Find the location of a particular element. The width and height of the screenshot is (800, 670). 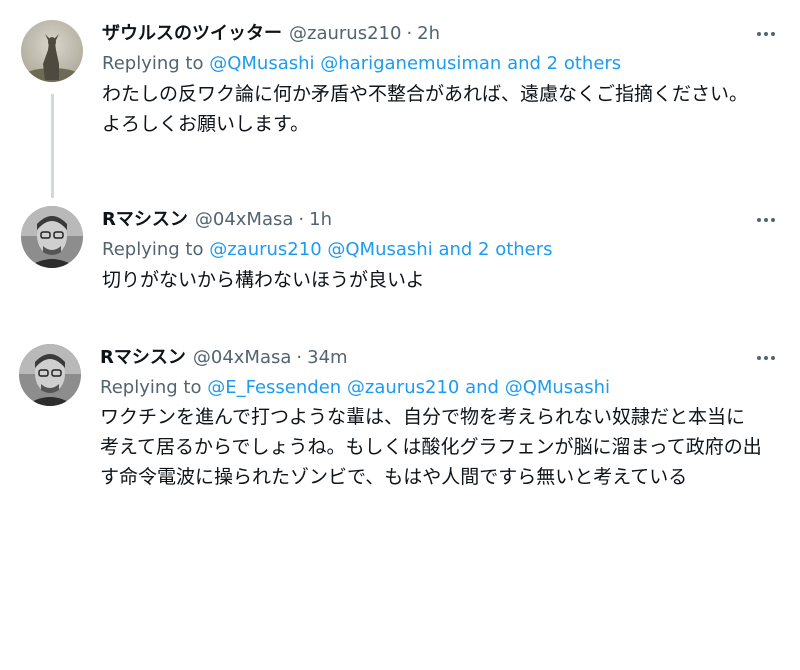

timestamp: 1h is located at coordinates (320, 220).